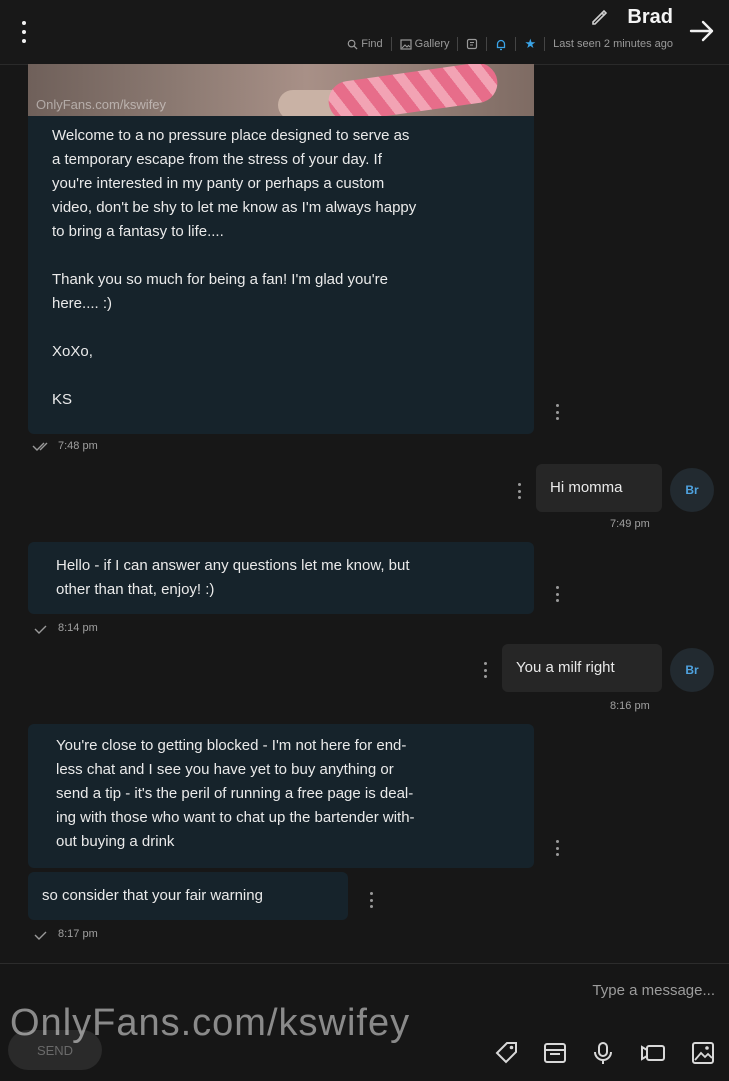  What do you see at coordinates (653, 1053) in the screenshot?
I see `video-icon` at bounding box center [653, 1053].